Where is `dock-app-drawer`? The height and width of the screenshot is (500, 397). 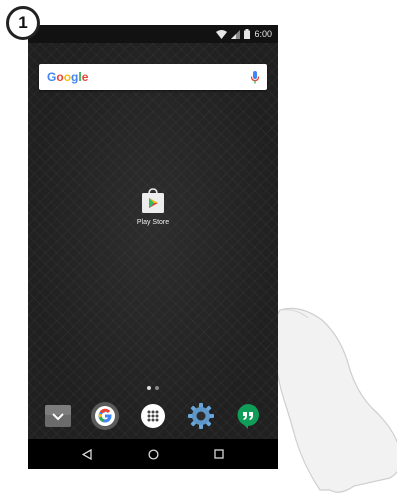 dock-app-drawer is located at coordinates (153, 416).